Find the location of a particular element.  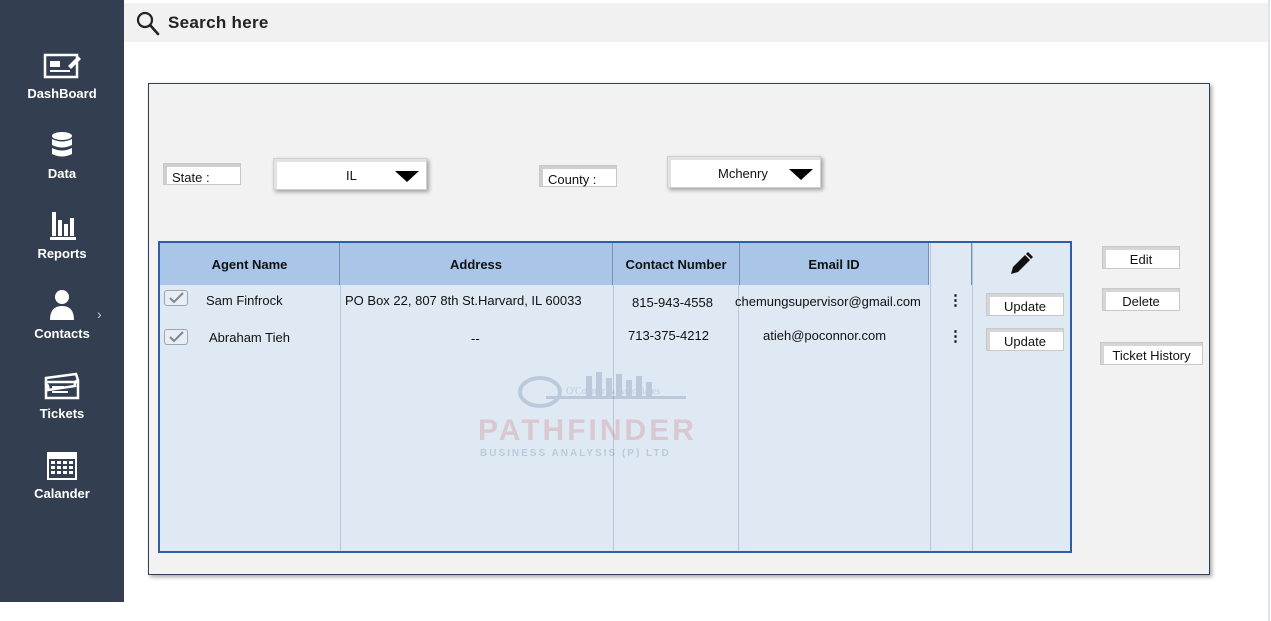

nav-reports-label: Reports is located at coordinates (62, 253).